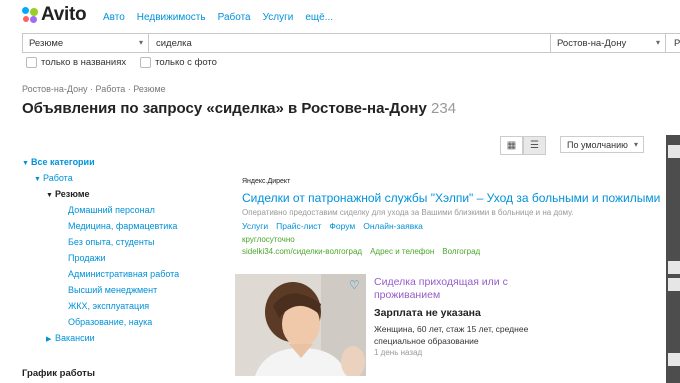 The width and height of the screenshot is (680, 383). I want to click on sidebar-item-education: Образование, наука, so click(100, 322).